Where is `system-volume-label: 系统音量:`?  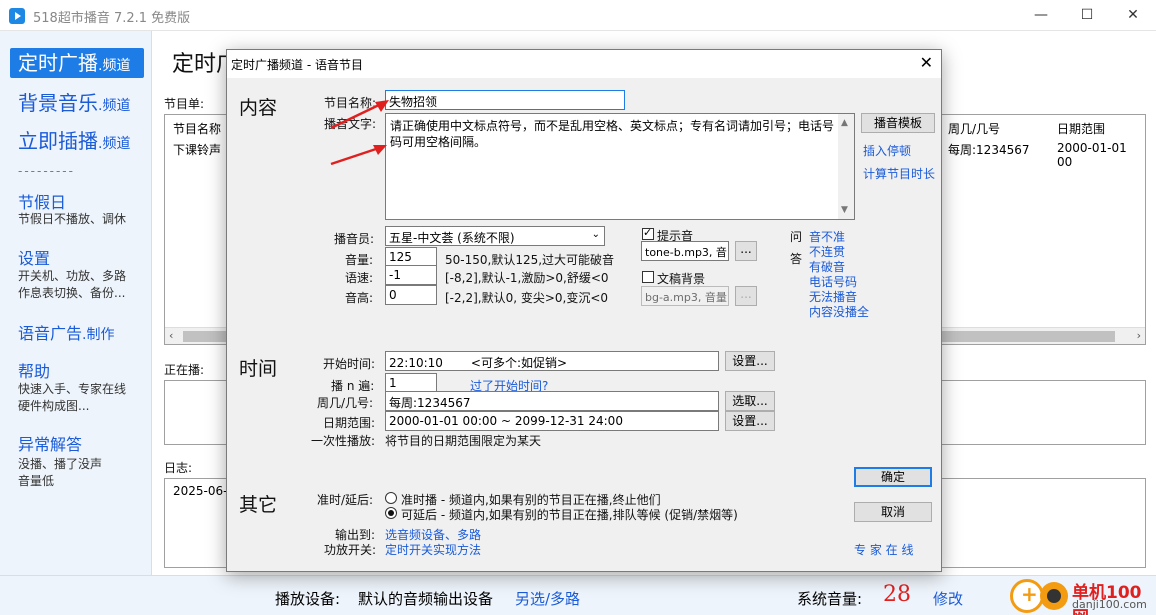
system-volume-label: 系统音量: is located at coordinates (830, 599).